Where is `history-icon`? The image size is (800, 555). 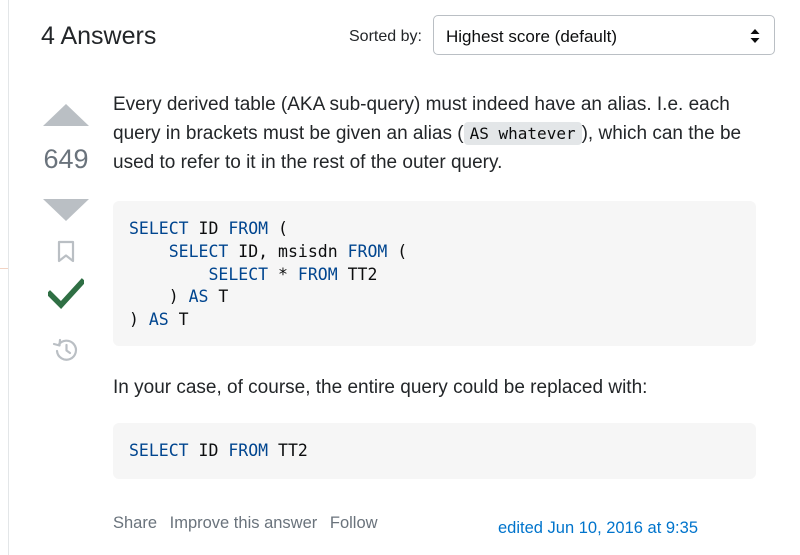
history-icon is located at coordinates (66, 350).